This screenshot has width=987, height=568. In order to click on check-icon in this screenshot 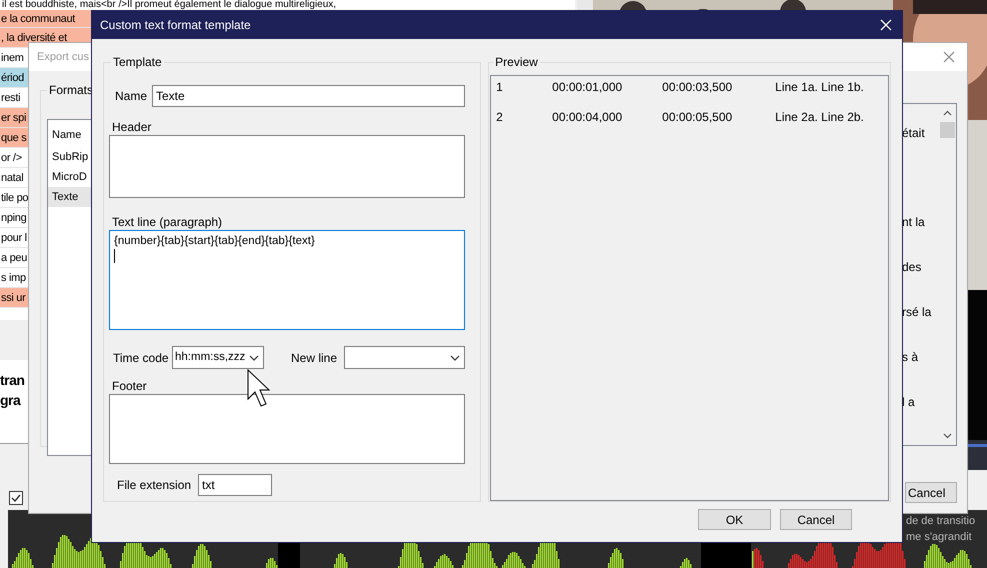, I will do `click(16, 498)`.